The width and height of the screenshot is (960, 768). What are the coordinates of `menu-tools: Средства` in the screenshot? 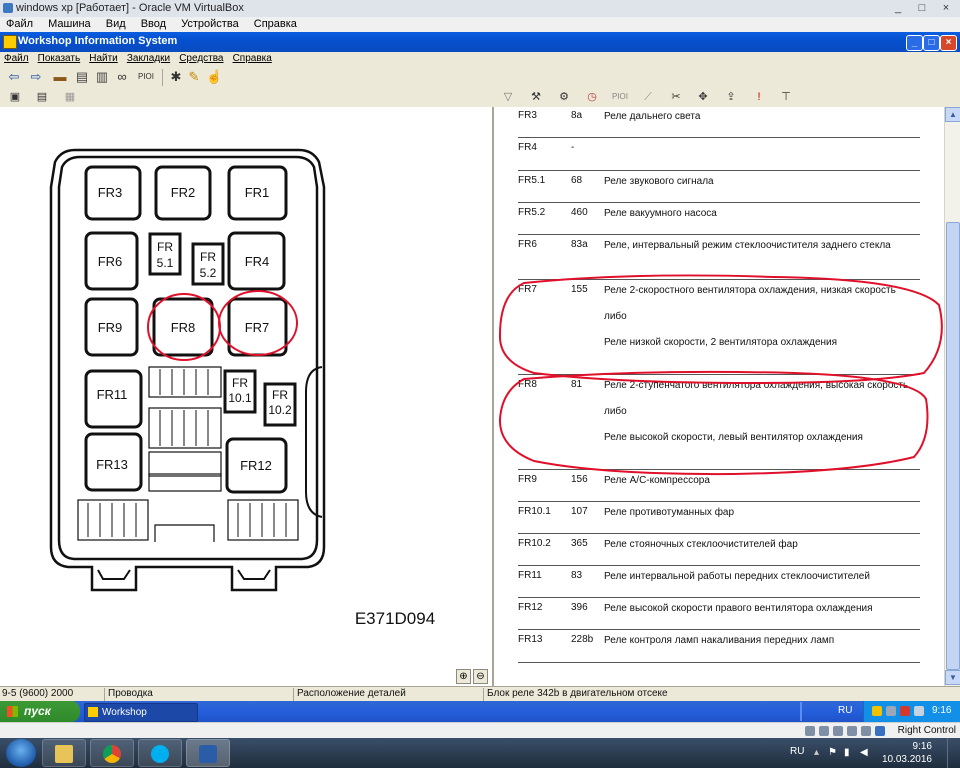 It's located at (201, 59).